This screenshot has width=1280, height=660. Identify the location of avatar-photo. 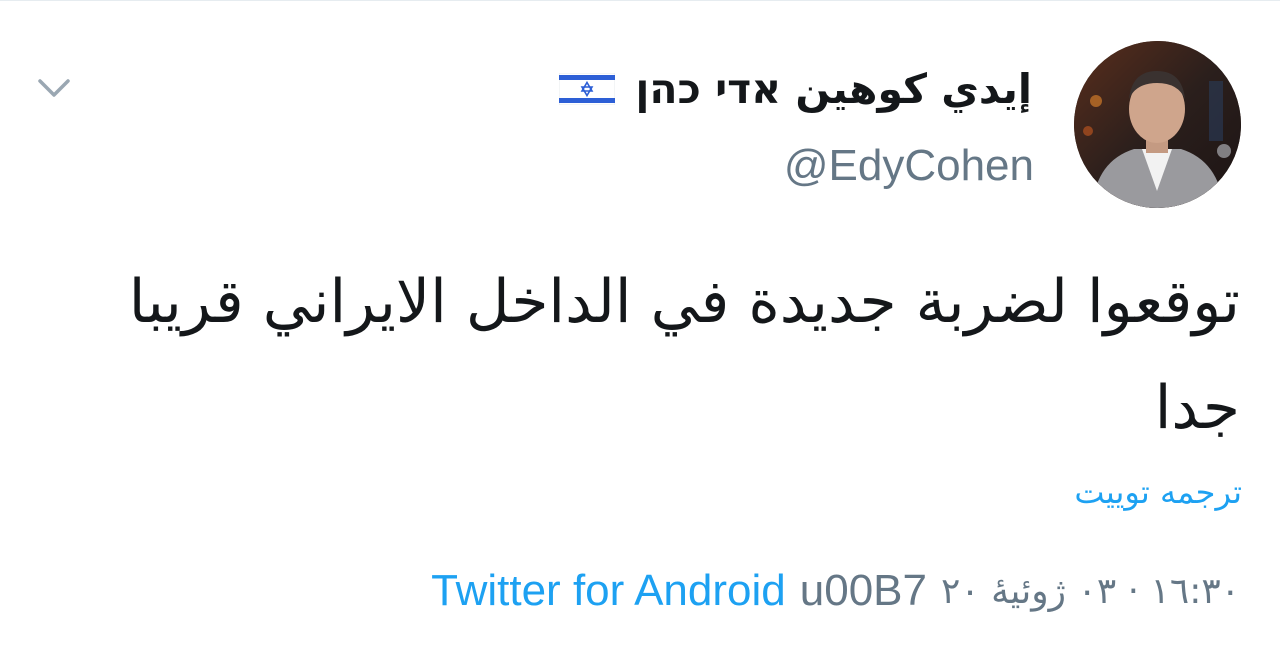
(1157, 124).